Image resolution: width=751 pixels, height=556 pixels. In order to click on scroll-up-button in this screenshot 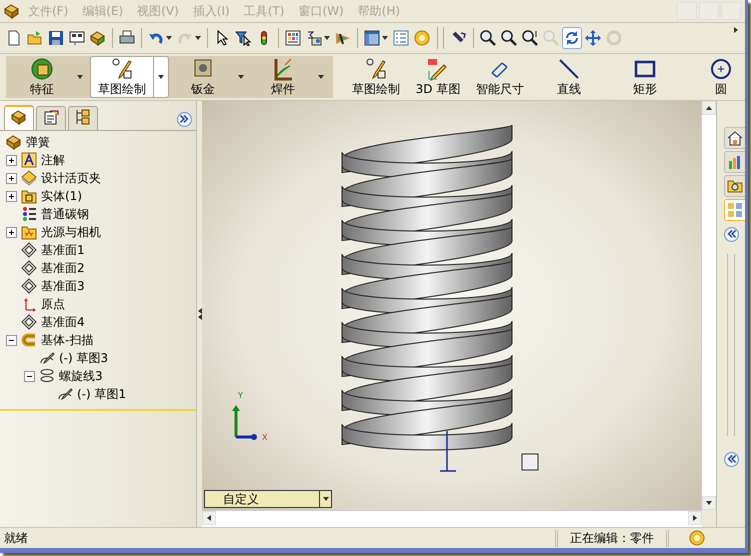, I will do `click(709, 108)`.